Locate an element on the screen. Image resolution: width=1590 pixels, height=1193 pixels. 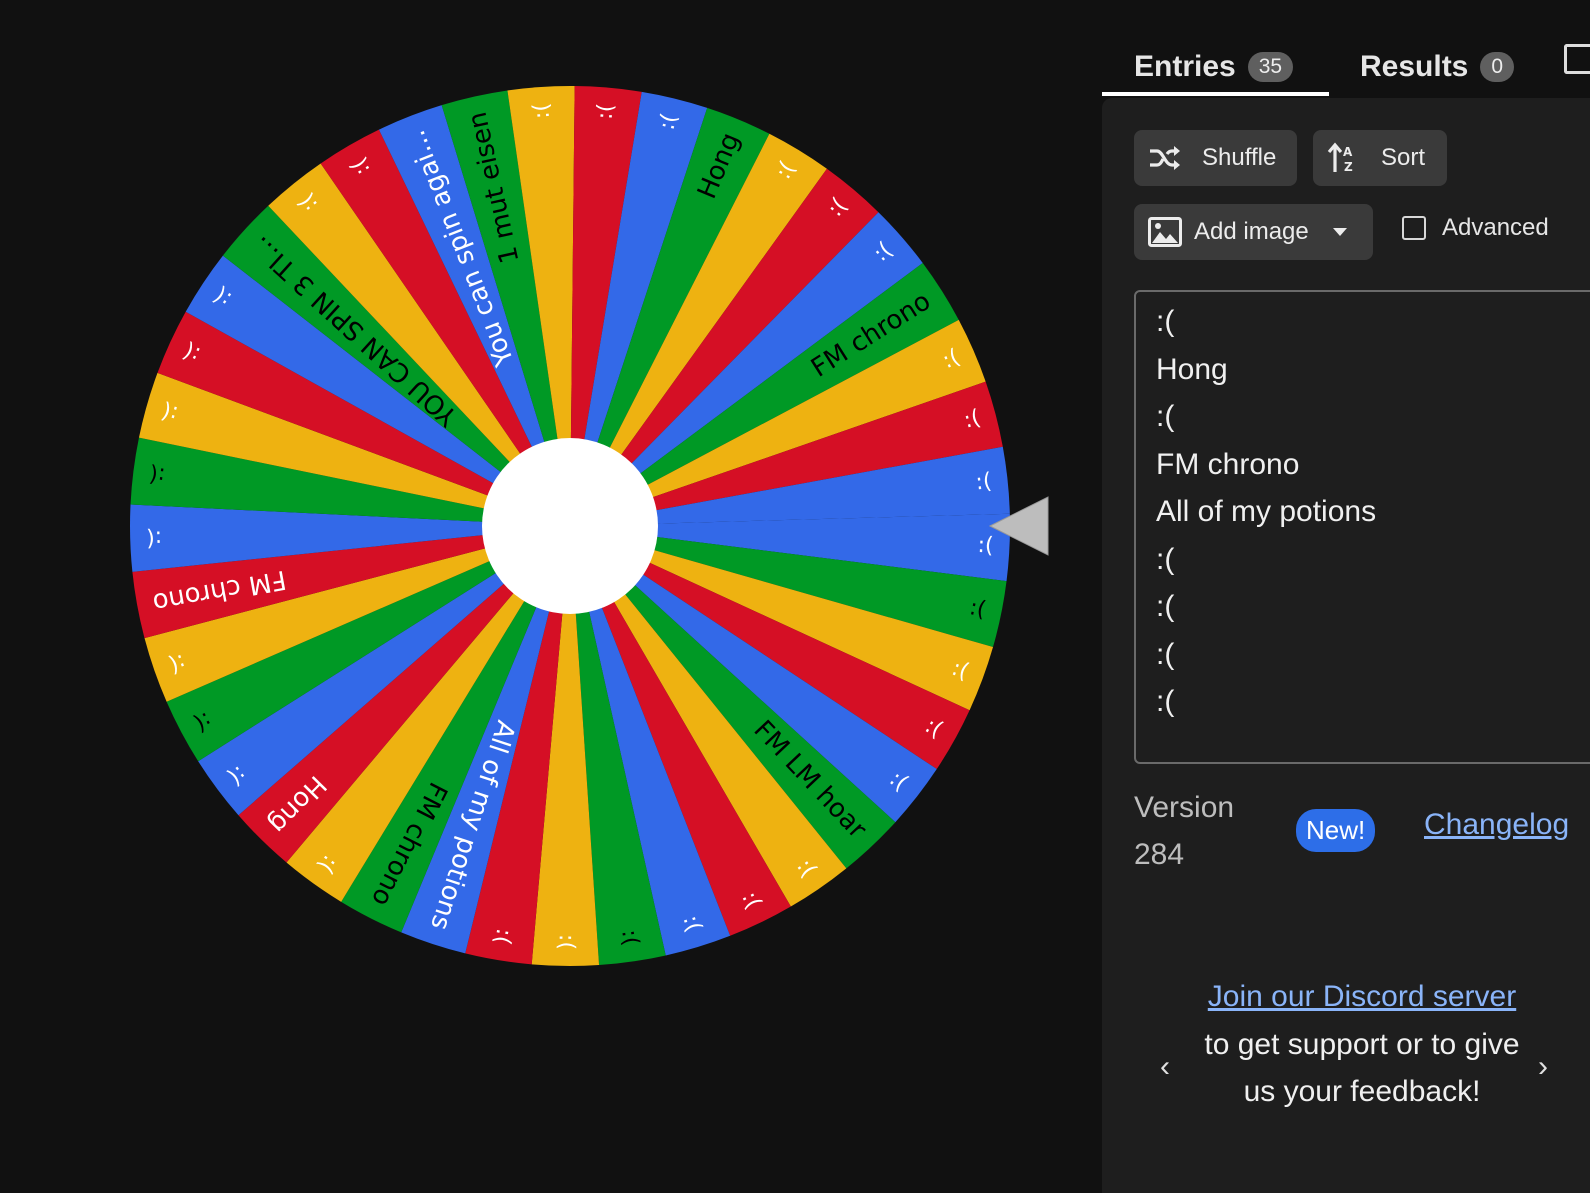
caret-down-icon is located at coordinates (1339, 232).